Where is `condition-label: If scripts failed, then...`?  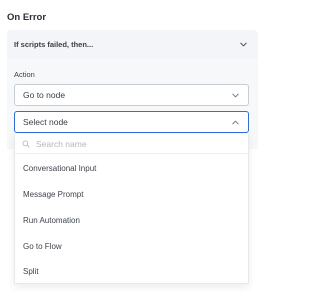 condition-label: If scripts failed, then... is located at coordinates (54, 44).